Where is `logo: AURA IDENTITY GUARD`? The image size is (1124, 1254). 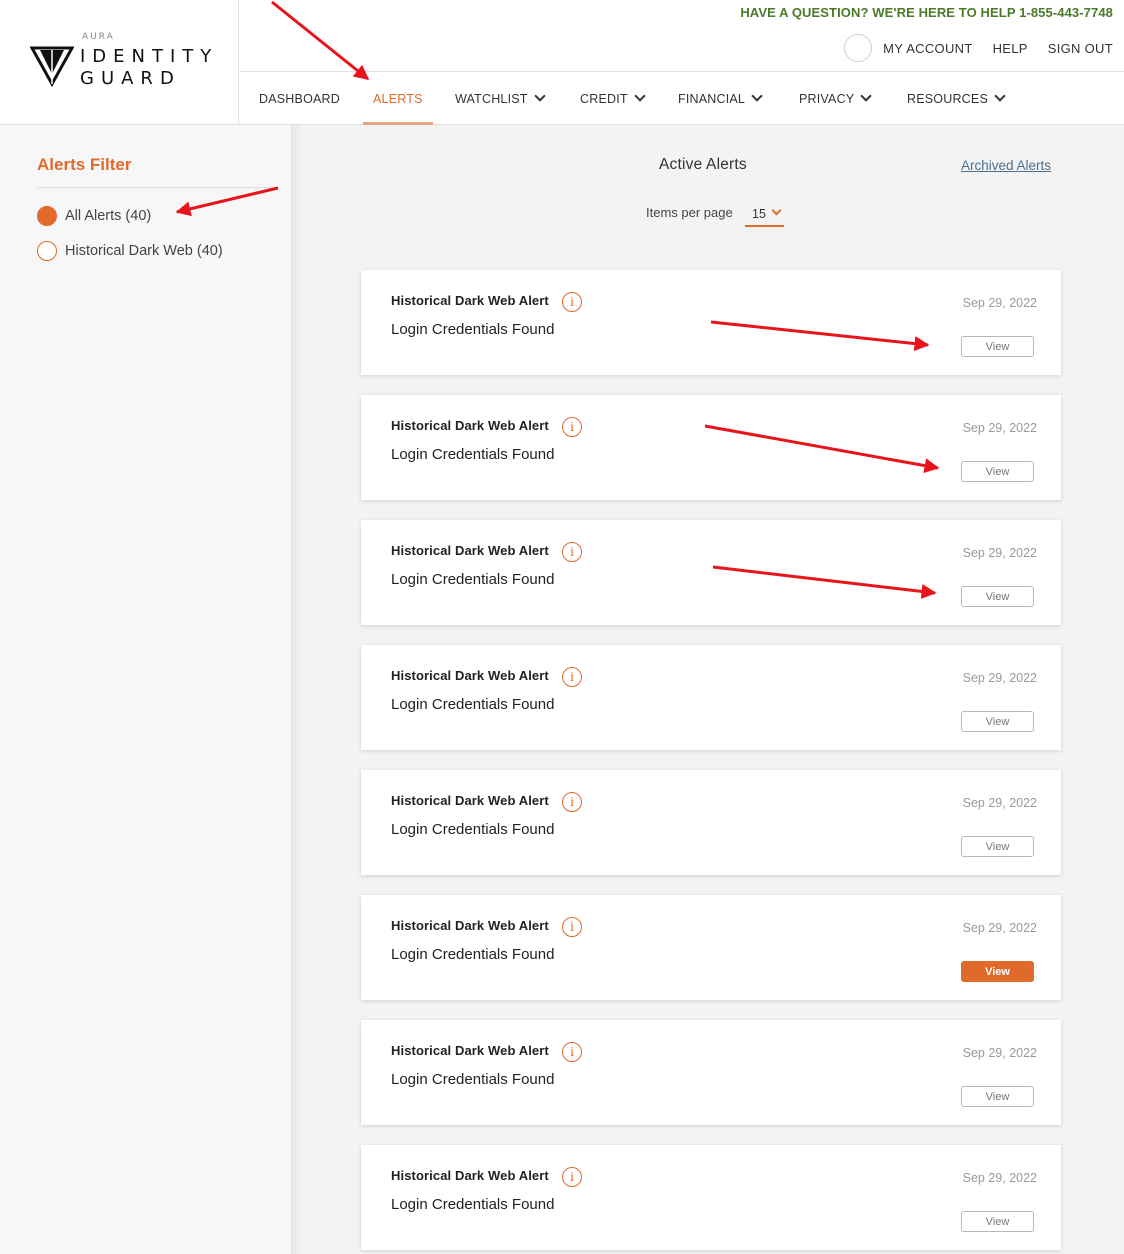 logo: AURA IDENTITY GUARD is located at coordinates (119, 62).